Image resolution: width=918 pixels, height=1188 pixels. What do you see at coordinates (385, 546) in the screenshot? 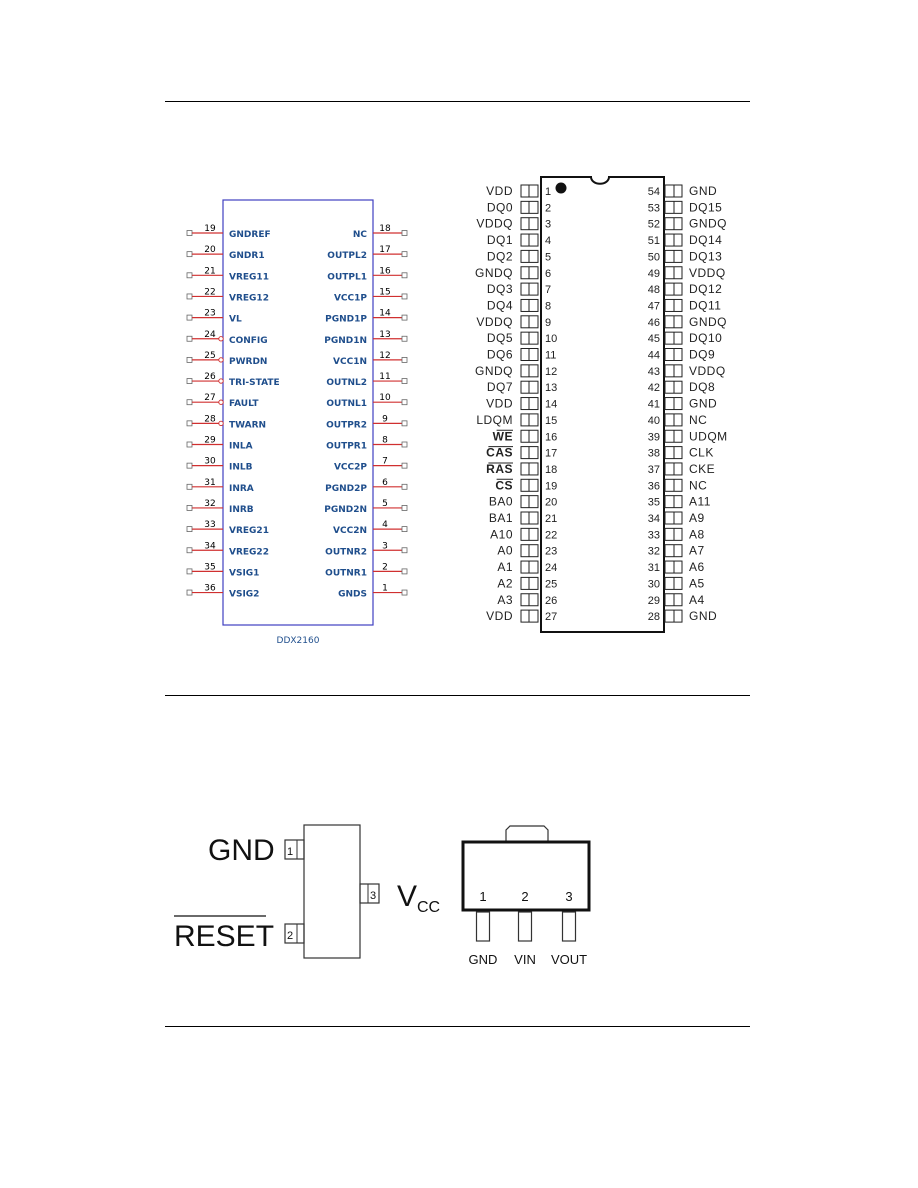
I see `ddx-pin-number: 3` at bounding box center [385, 546].